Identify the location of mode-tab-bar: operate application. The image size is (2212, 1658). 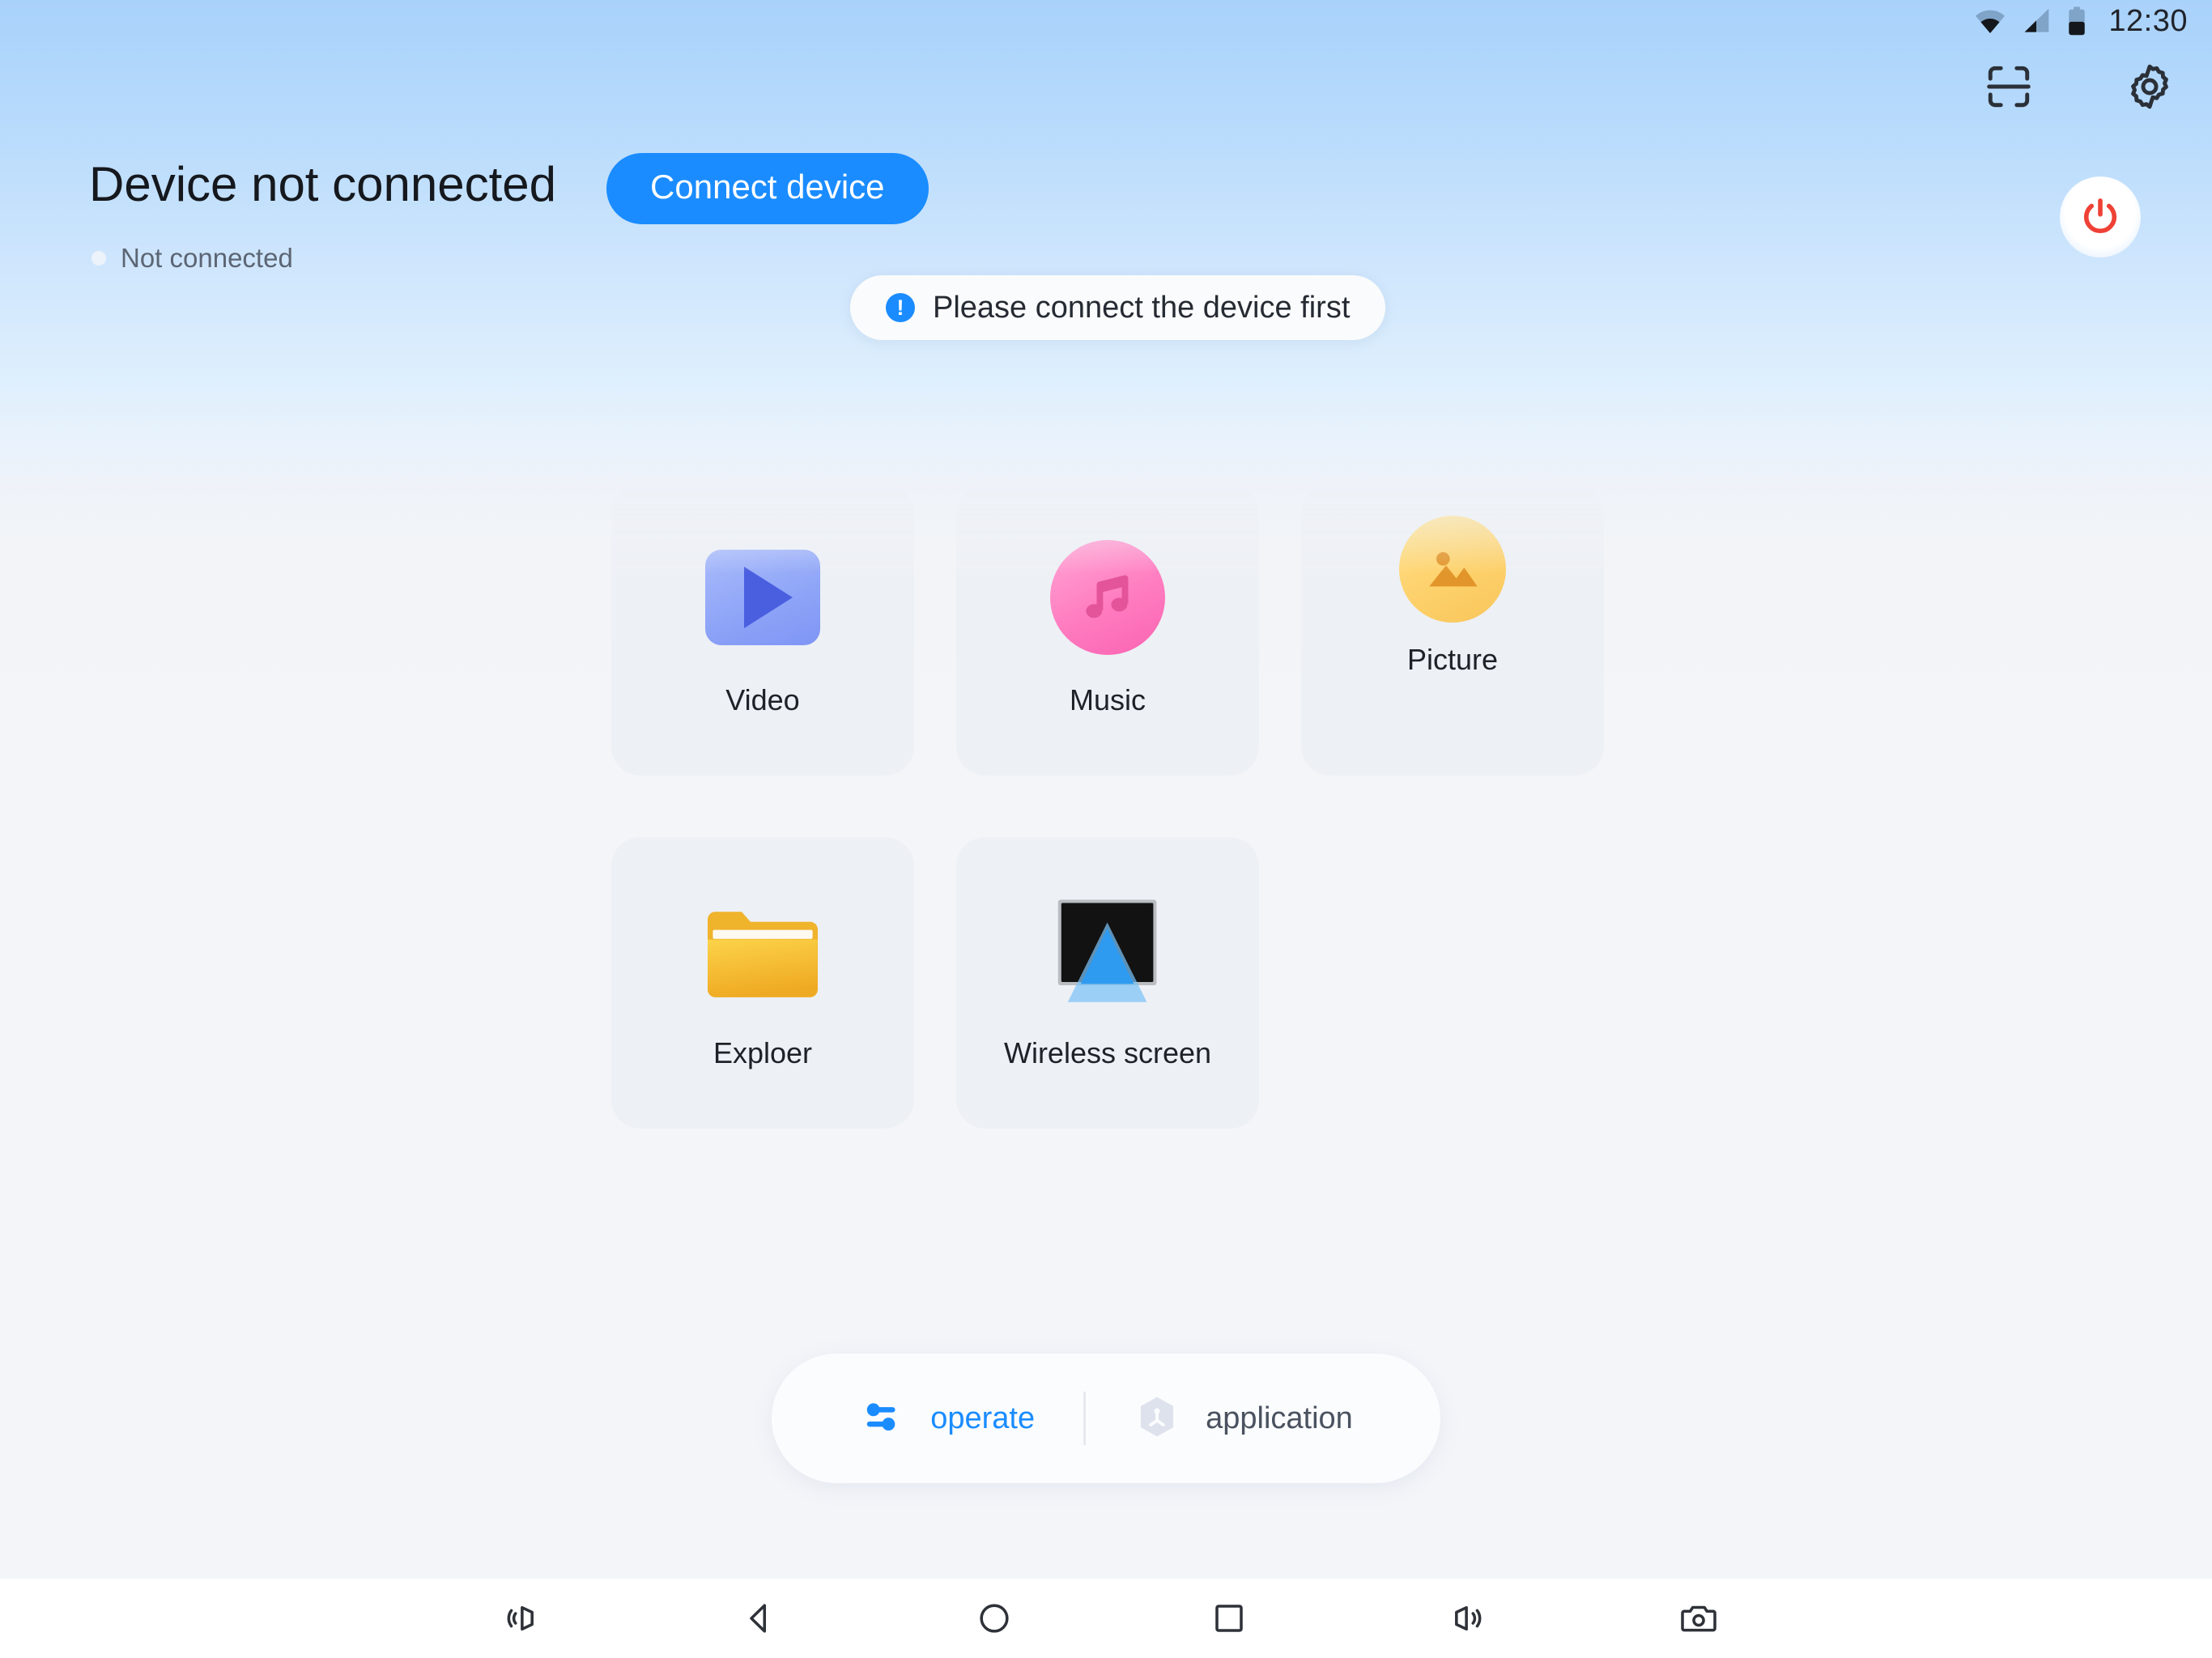
(1106, 1418).